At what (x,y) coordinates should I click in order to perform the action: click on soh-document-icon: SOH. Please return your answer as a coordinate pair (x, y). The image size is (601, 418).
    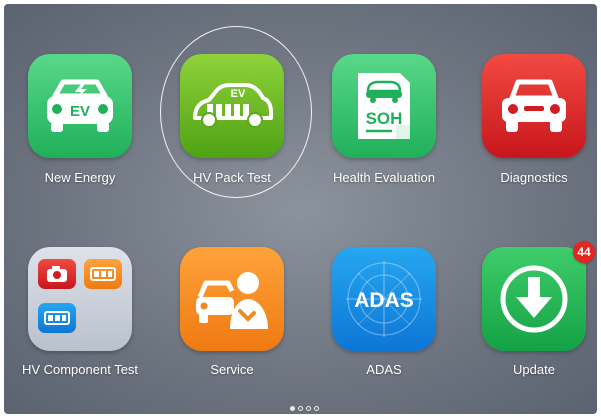
    Looking at the image, I should click on (384, 106).